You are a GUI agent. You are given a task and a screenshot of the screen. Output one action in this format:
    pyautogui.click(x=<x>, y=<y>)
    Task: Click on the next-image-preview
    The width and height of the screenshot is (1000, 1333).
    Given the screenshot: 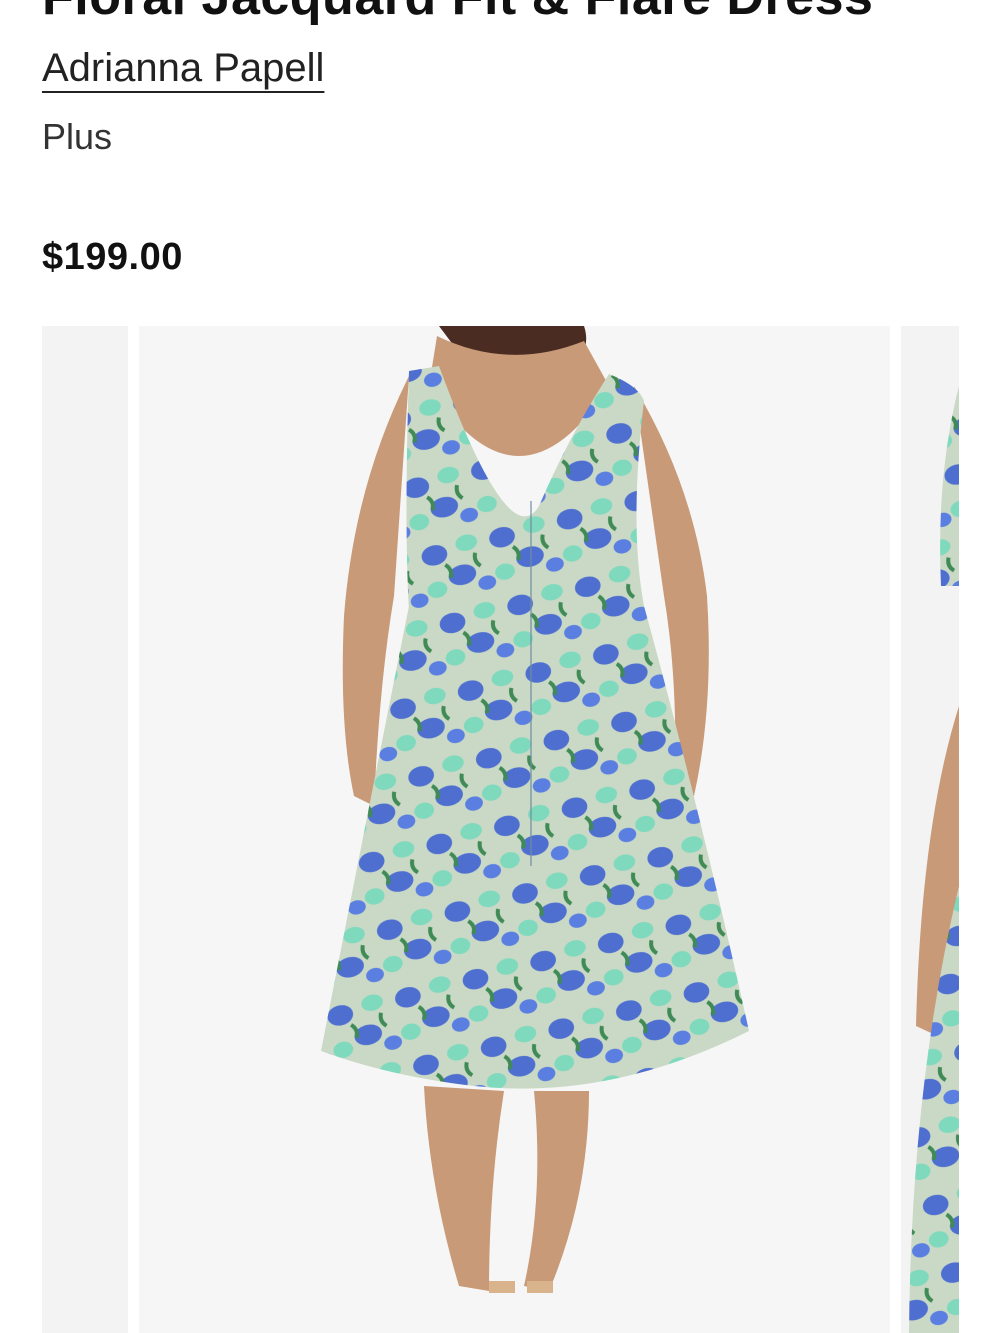 What is the action you would take?
    pyautogui.click(x=934, y=859)
    